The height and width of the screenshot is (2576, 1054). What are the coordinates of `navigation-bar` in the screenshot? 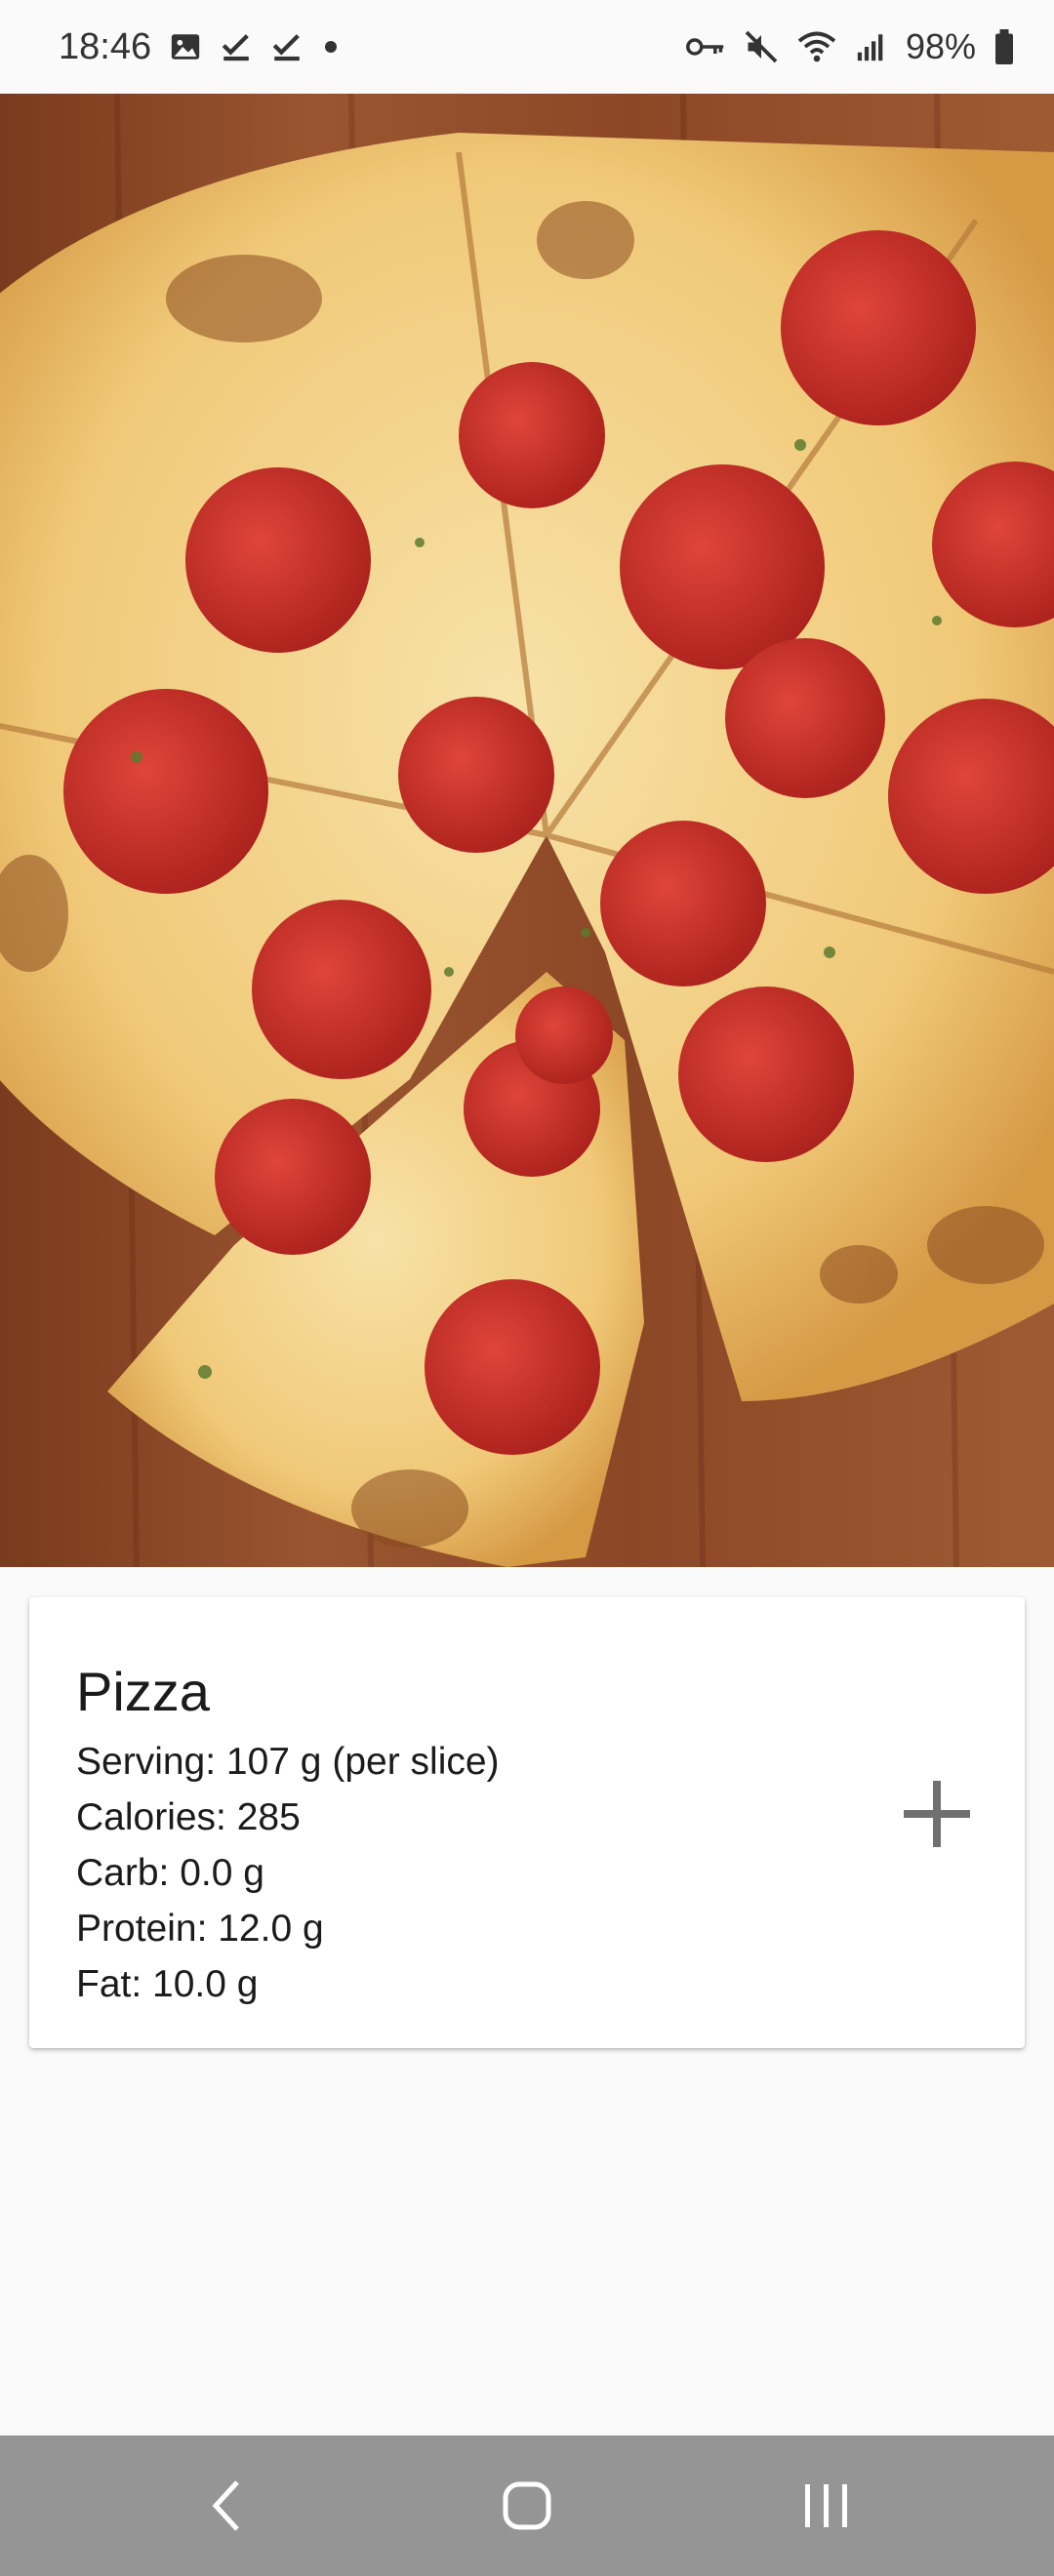 It's located at (527, 2505).